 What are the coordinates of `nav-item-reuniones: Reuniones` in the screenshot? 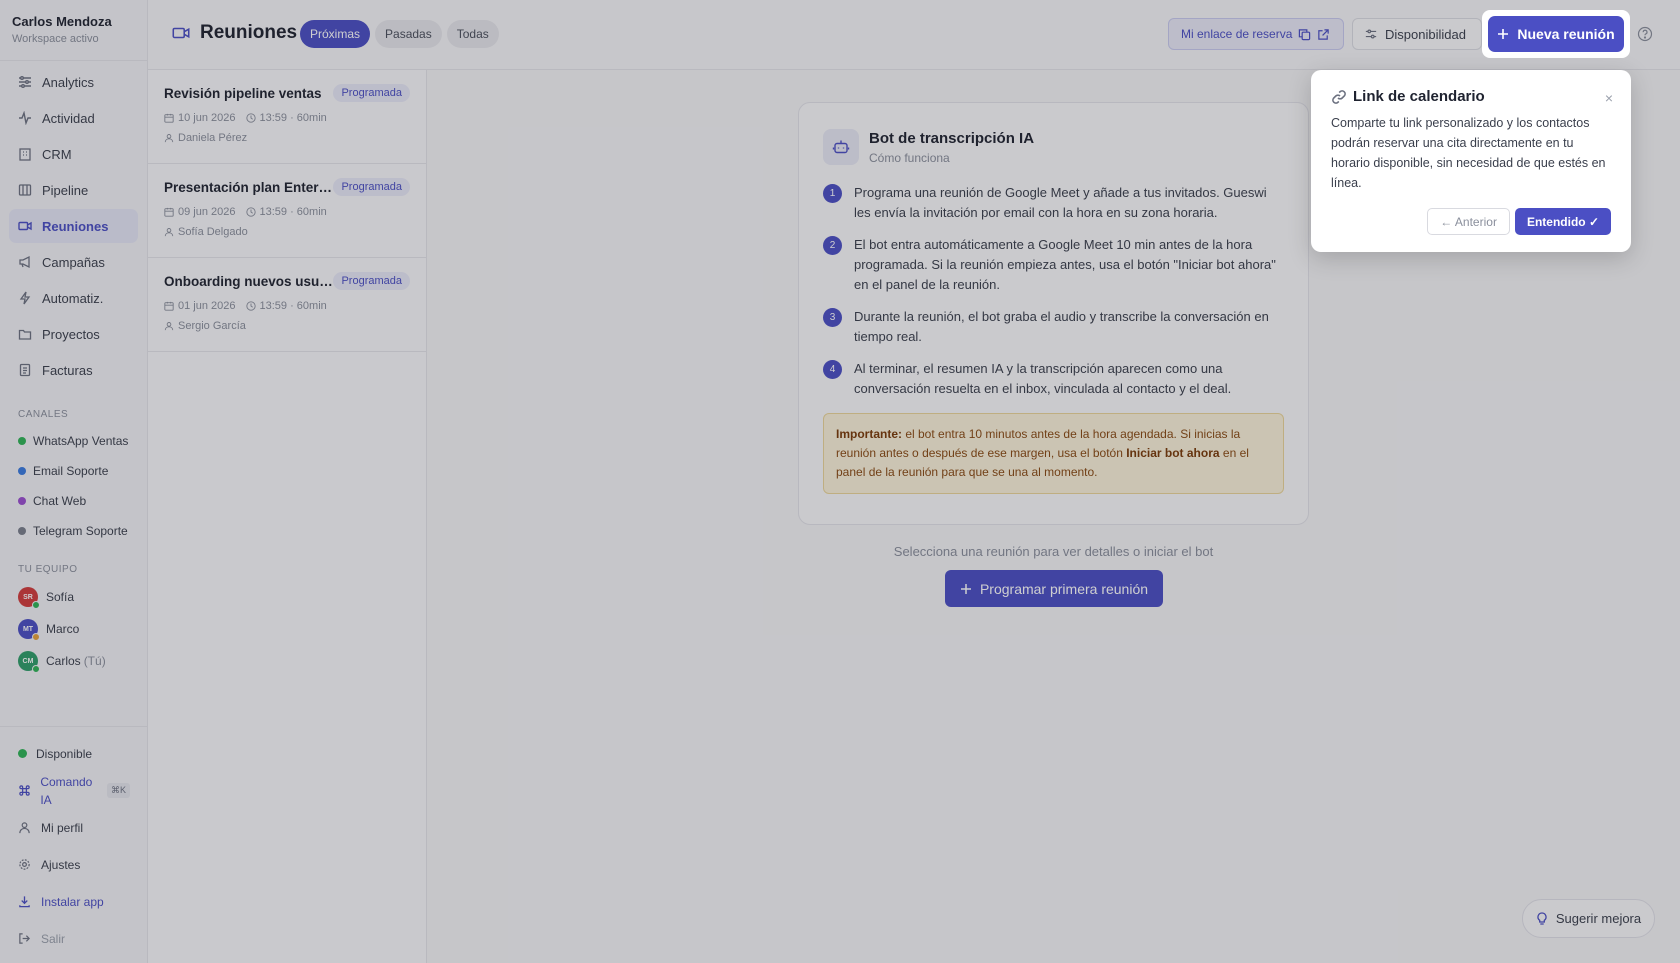 It's located at (73, 226).